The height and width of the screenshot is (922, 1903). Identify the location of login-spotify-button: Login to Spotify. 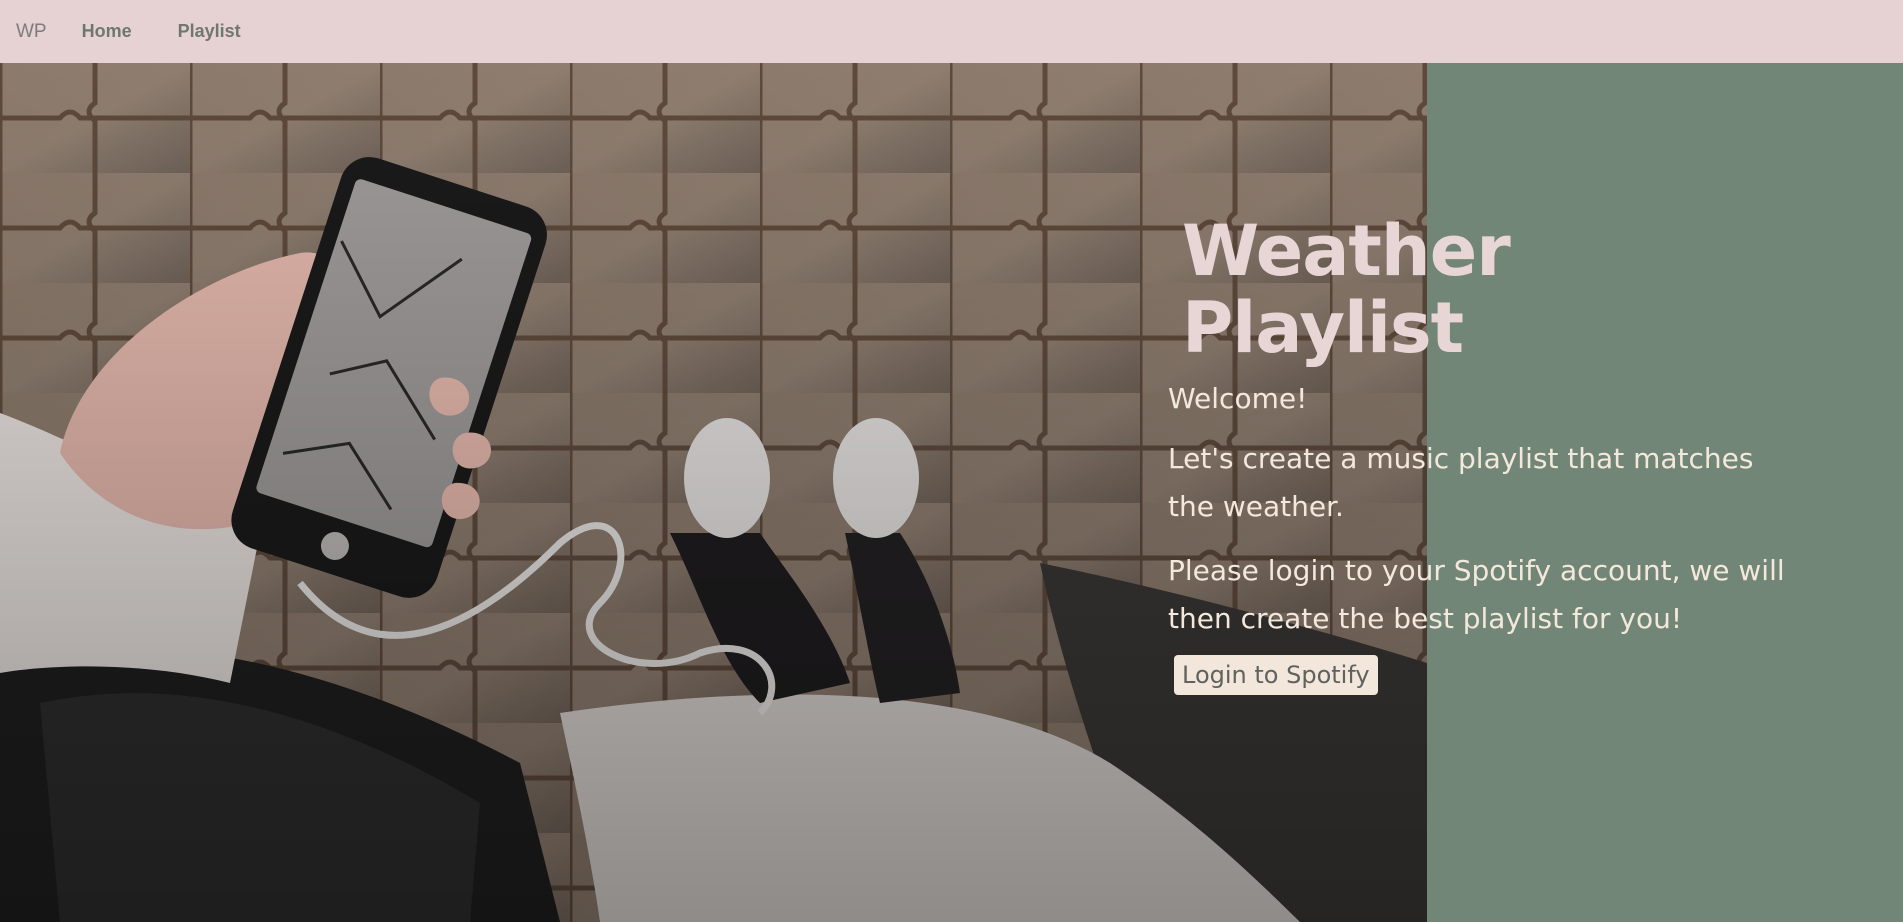
(1276, 675).